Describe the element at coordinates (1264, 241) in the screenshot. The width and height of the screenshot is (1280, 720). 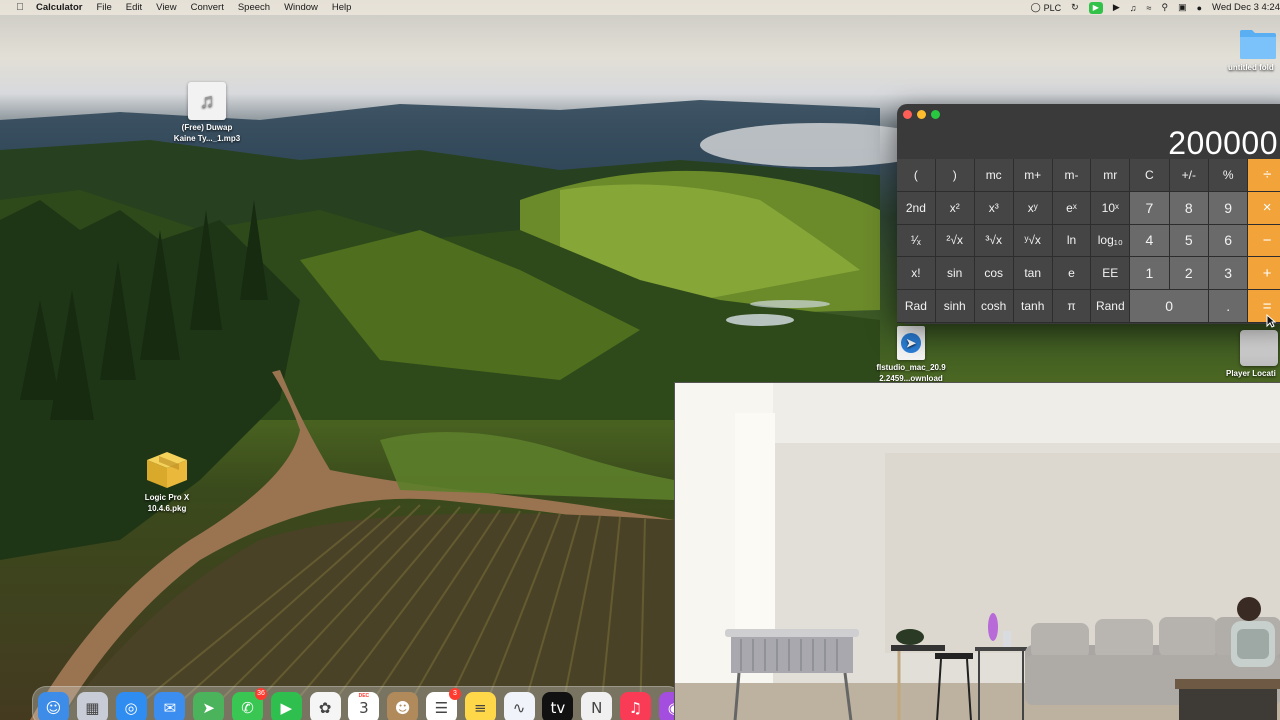
I see `calc-key: −` at that location.